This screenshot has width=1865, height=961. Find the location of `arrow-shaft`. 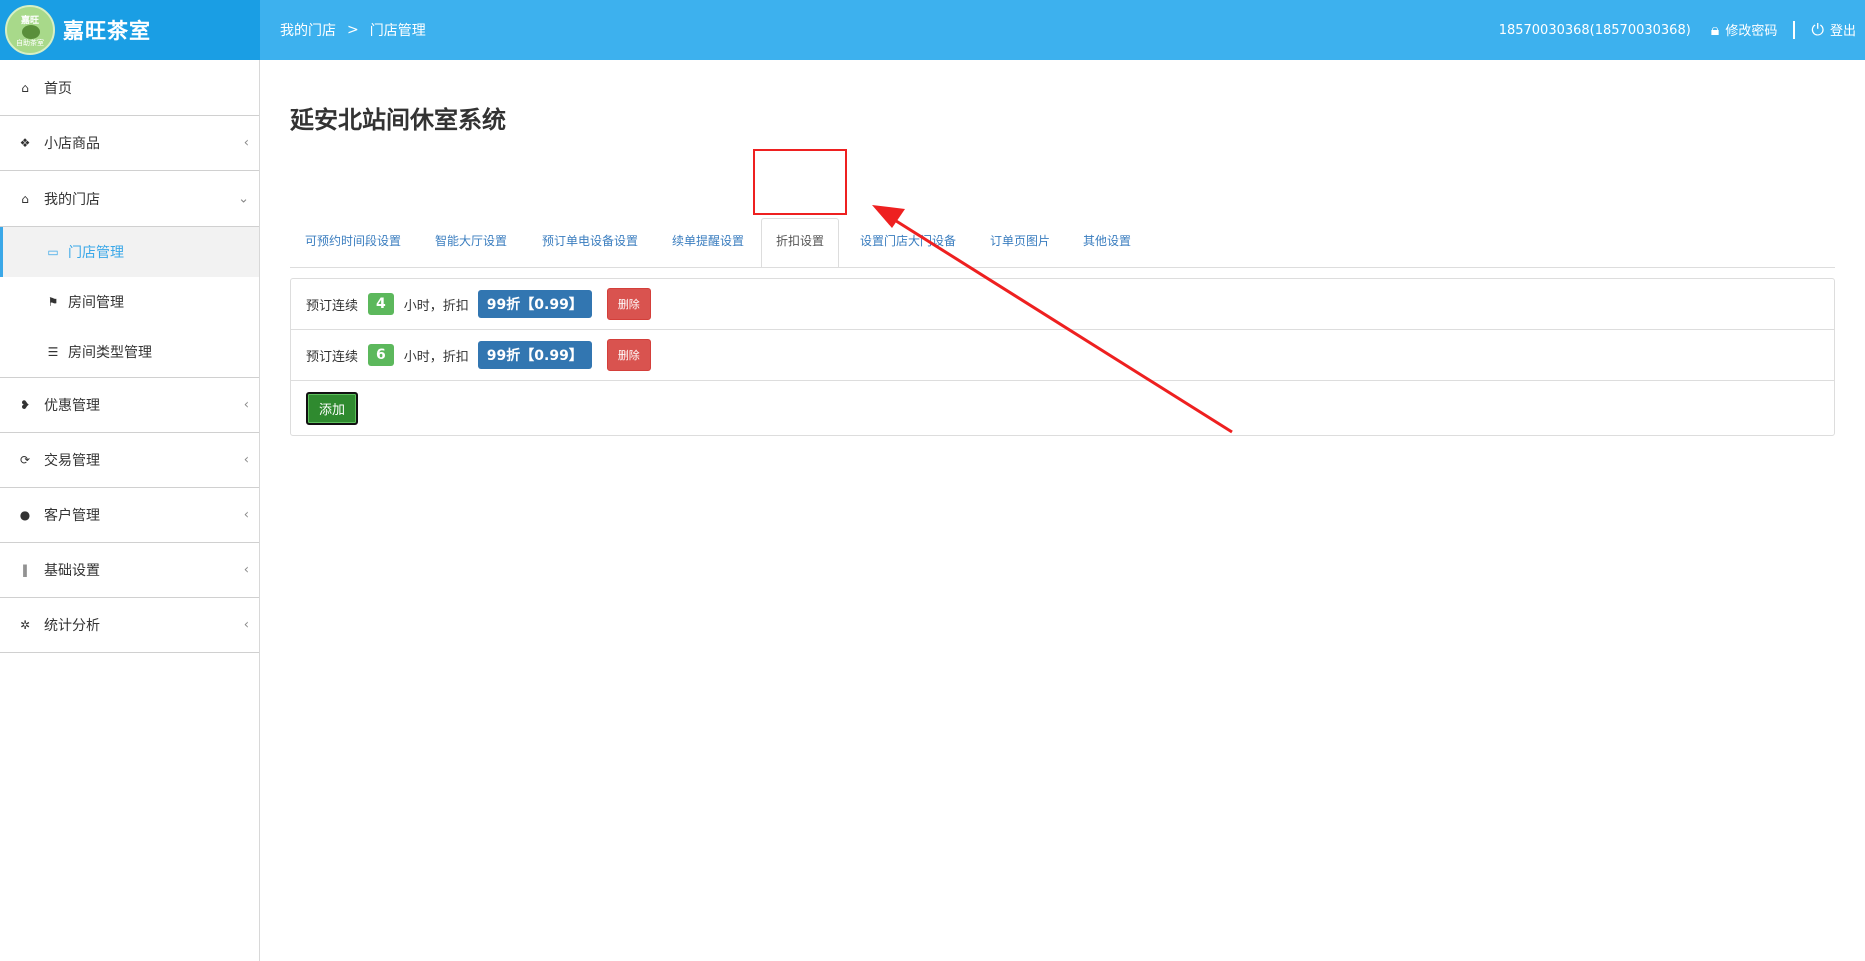

arrow-shaft is located at coordinates (1058, 323).